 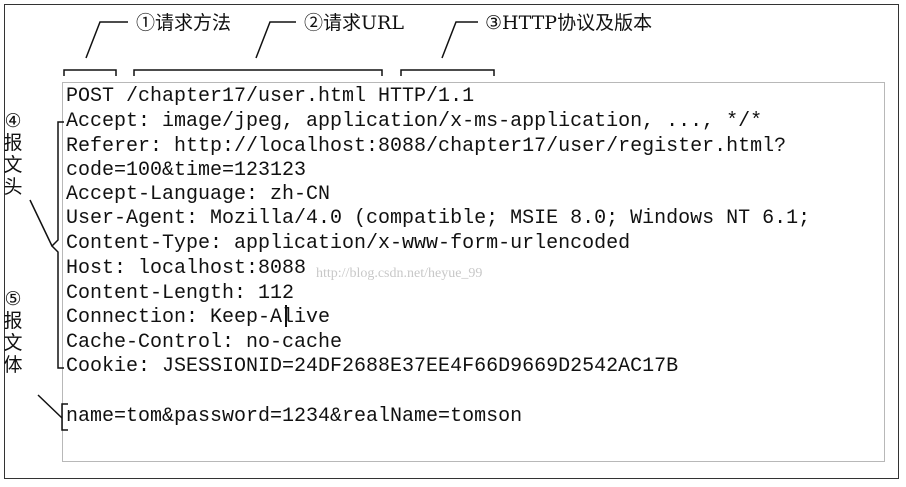 I want to click on side-label-body-char: 报, so click(x=13, y=321).